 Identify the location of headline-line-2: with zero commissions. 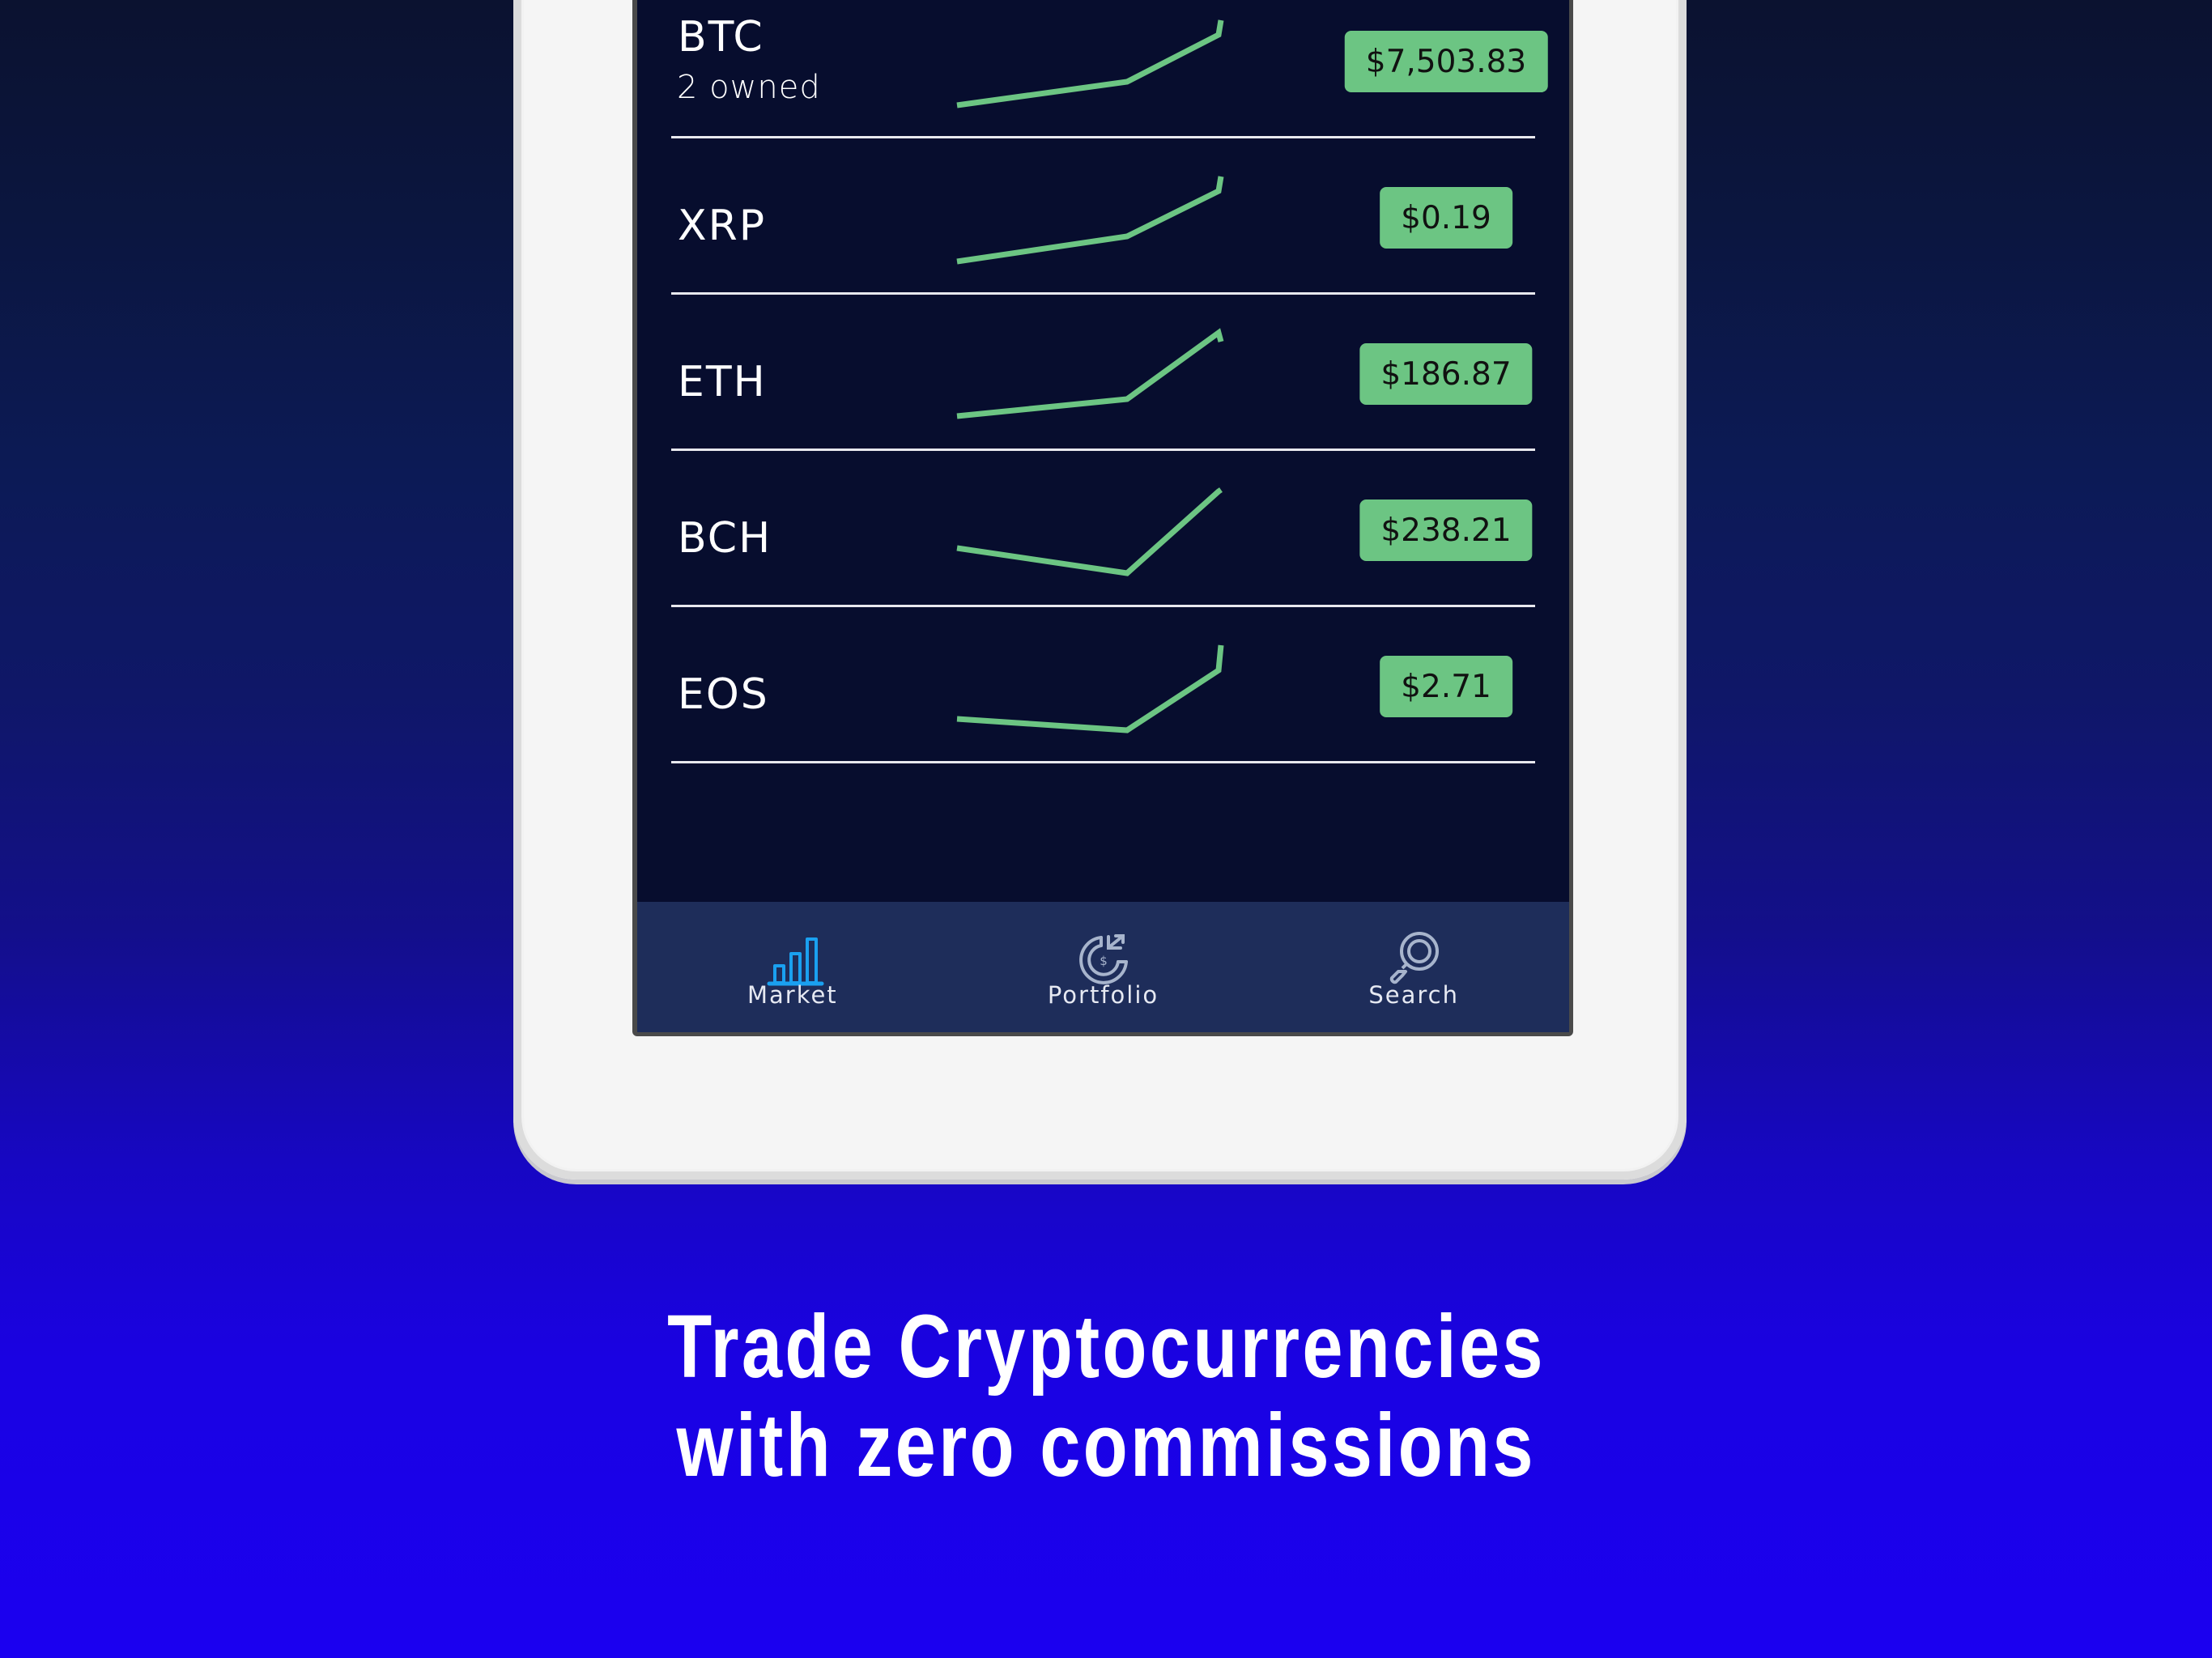
(1106, 1445).